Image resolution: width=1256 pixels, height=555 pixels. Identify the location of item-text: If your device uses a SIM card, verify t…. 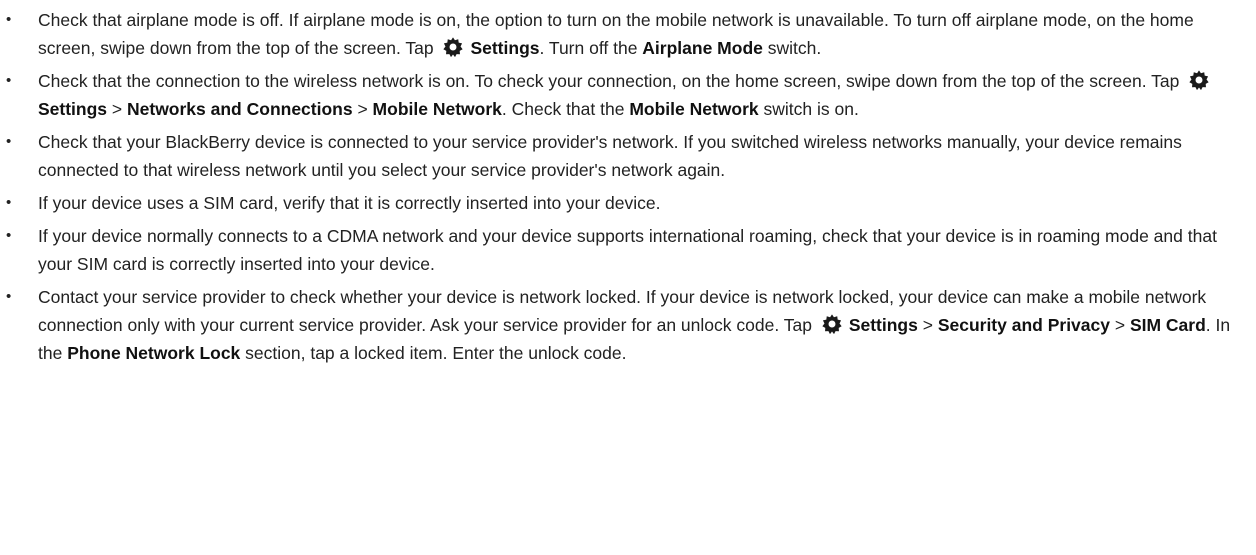
(349, 203).